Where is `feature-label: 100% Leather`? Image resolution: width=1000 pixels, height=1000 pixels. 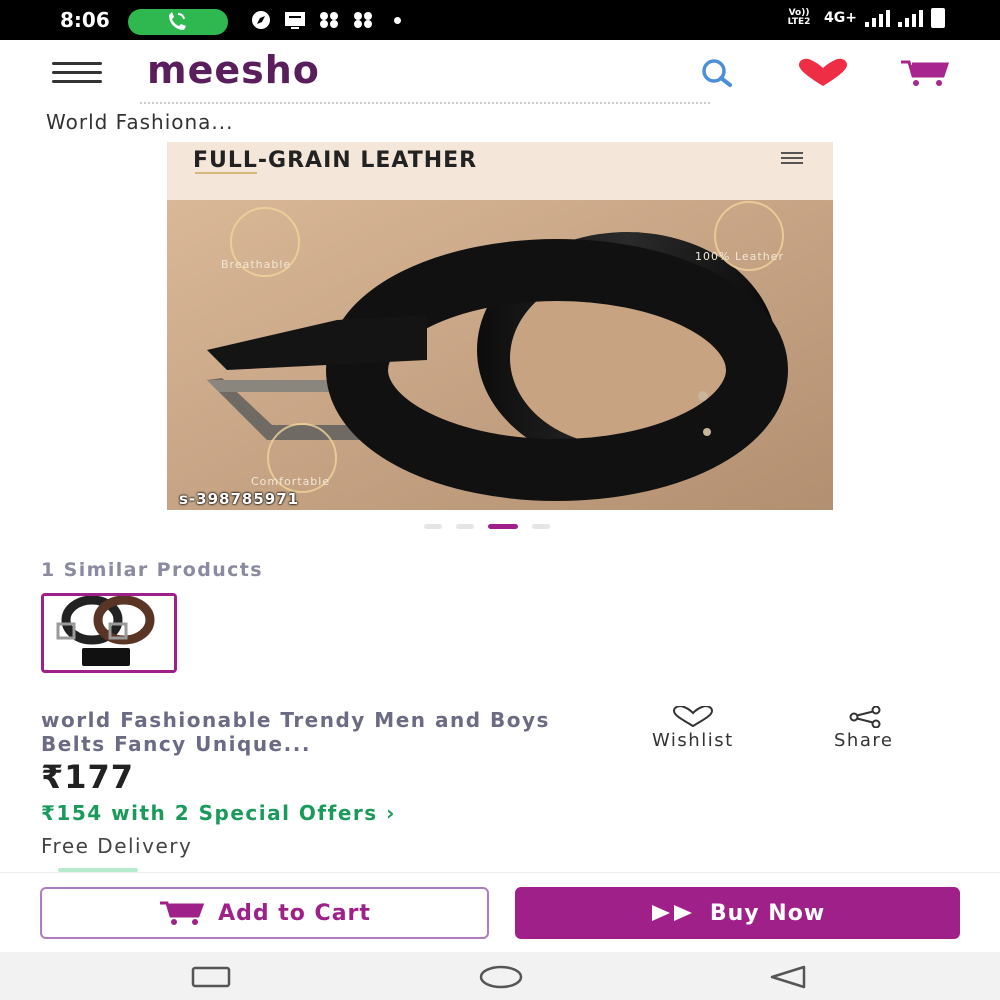 feature-label: 100% Leather is located at coordinates (739, 256).